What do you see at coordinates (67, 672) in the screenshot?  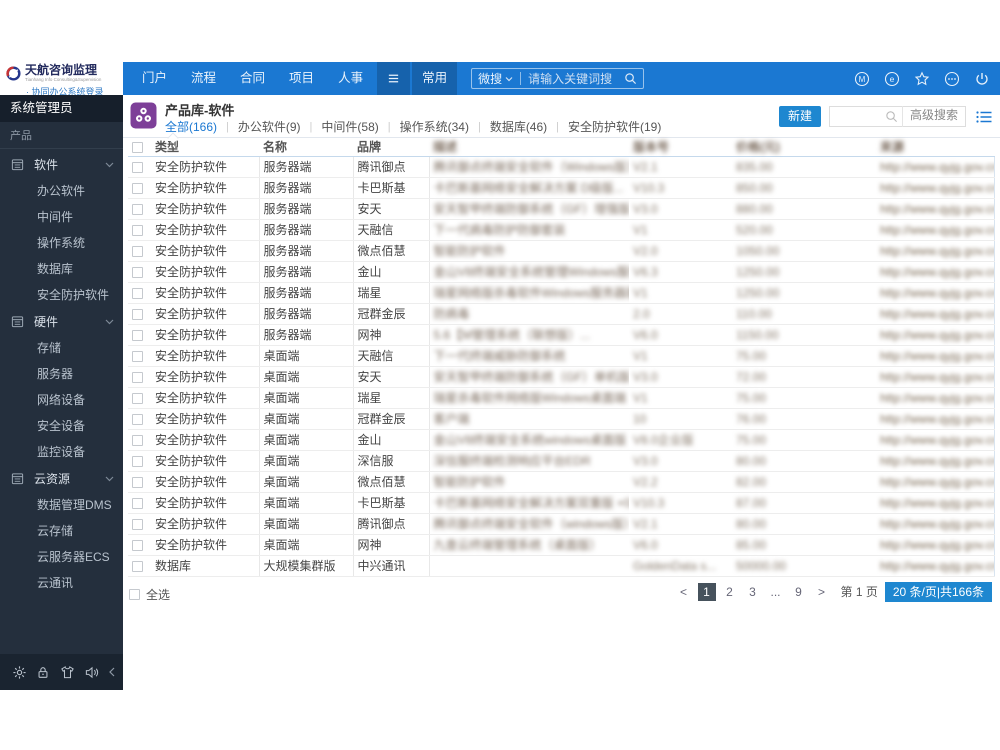 I see `theme-shirt-icon` at bounding box center [67, 672].